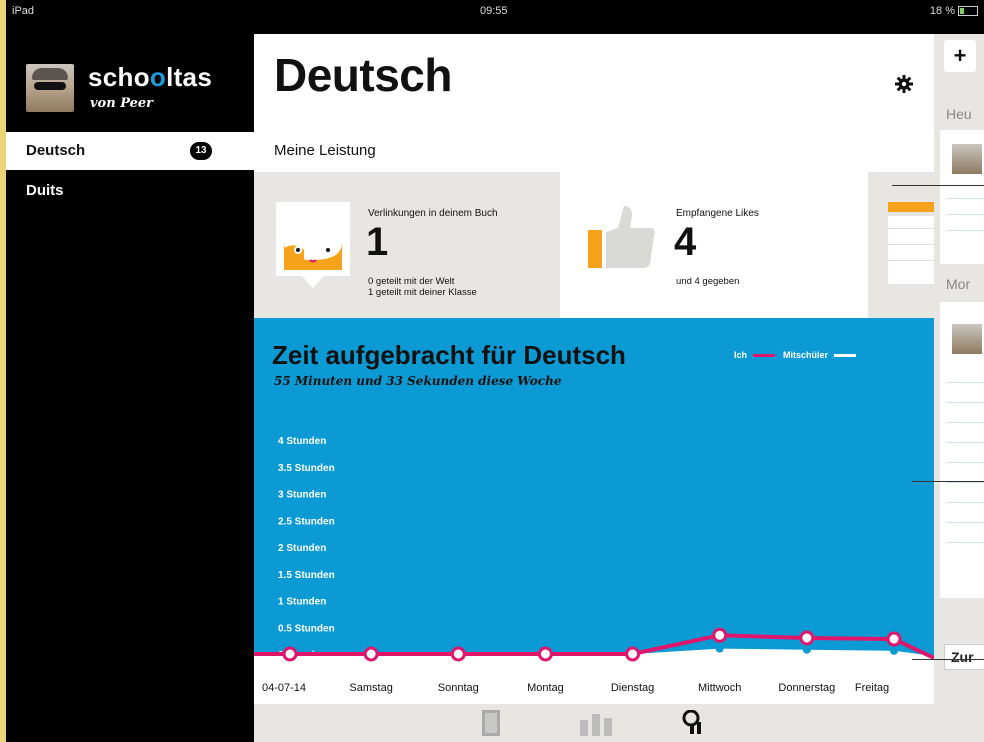 This screenshot has width=984, height=742. Describe the element at coordinates (621, 237) in the screenshot. I see `thumbs-up-icon` at that location.